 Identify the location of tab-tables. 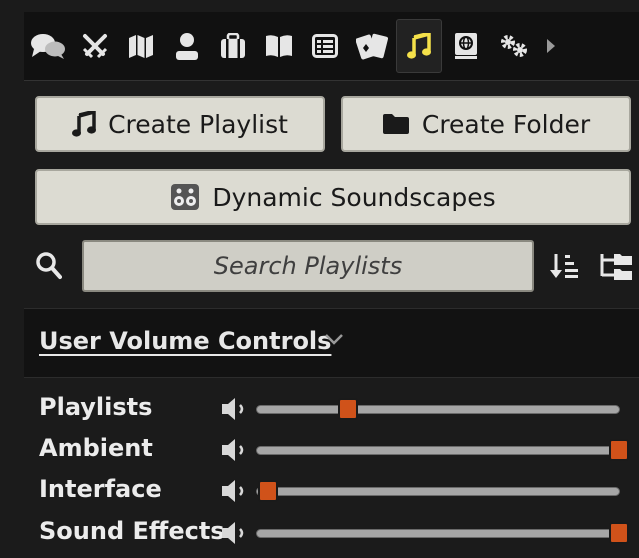
(325, 46).